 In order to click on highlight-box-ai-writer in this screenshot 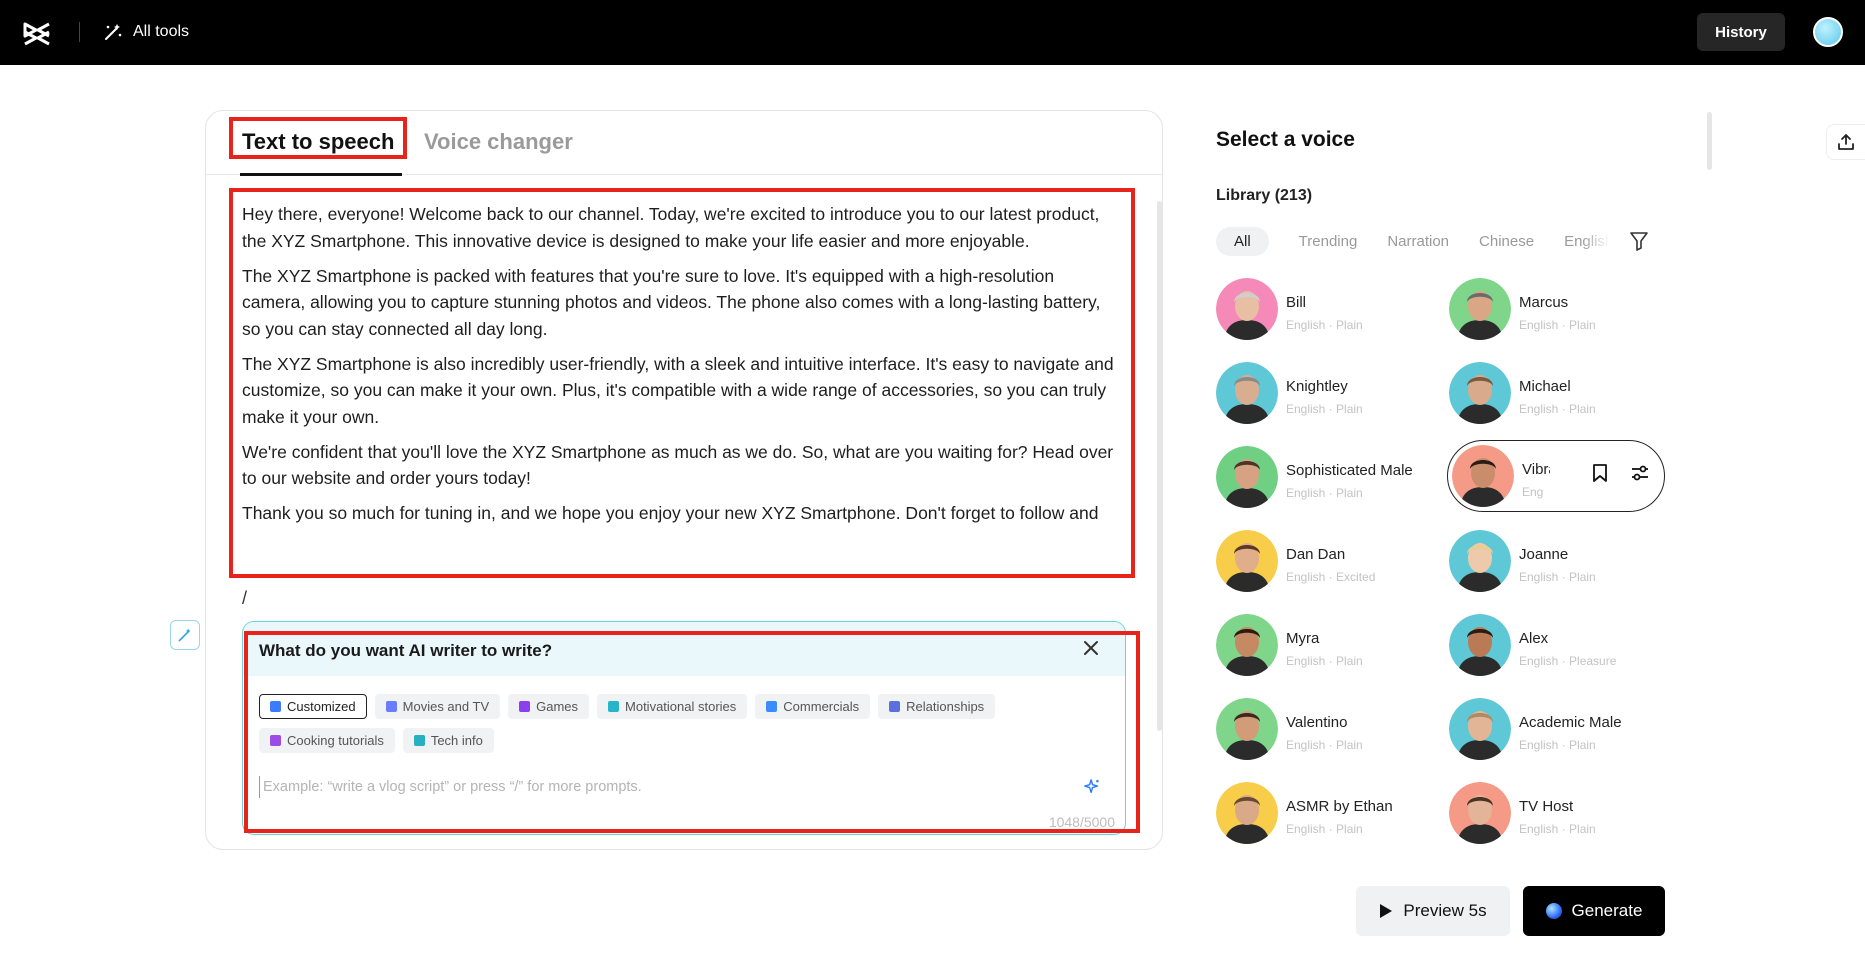, I will do `click(692, 732)`.